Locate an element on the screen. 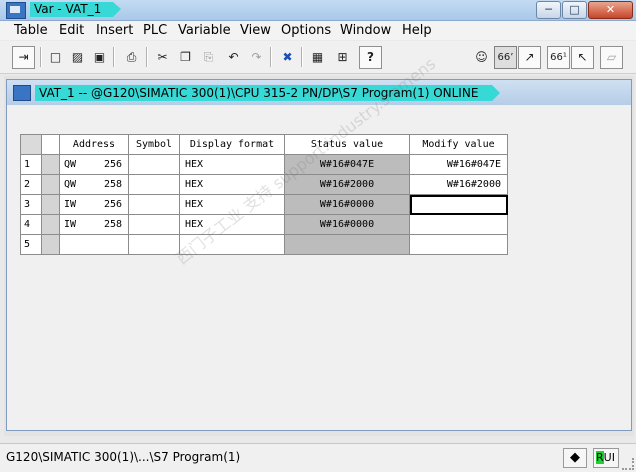  menu-edit: Edit is located at coordinates (71, 30).